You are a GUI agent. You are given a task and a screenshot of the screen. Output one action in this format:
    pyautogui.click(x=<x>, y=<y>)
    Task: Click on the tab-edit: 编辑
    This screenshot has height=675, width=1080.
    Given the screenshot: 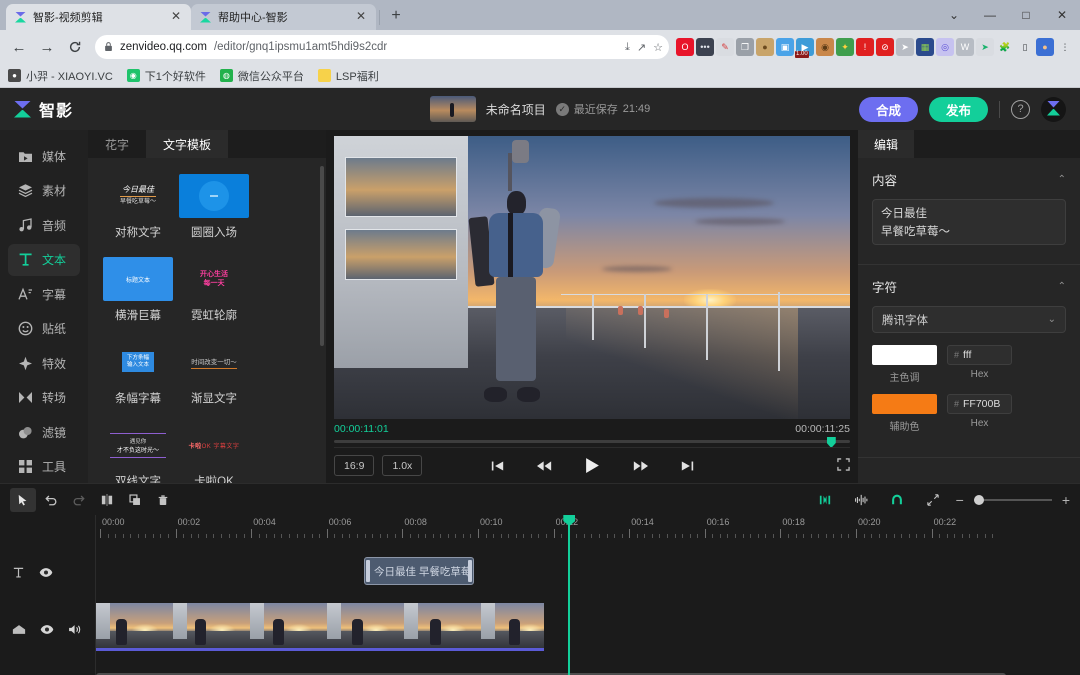 What is the action you would take?
    pyautogui.click(x=886, y=144)
    